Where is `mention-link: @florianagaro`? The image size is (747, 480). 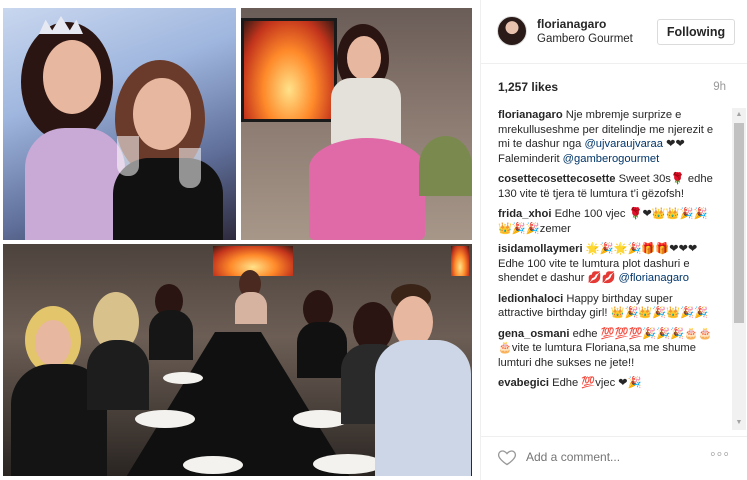
mention-link: @florianagaro is located at coordinates (654, 278).